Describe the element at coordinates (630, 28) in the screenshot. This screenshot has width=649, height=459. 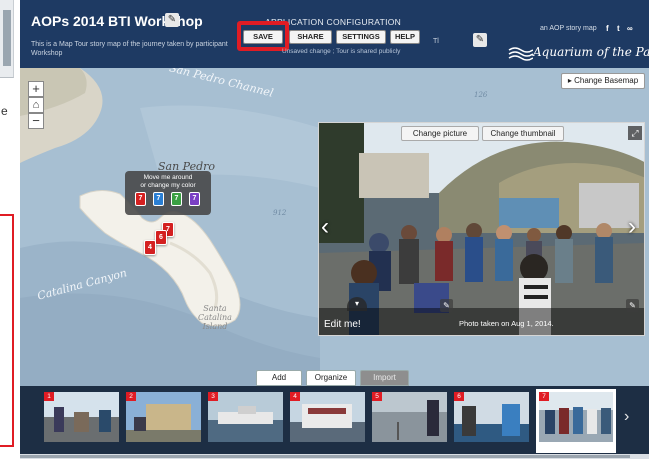
I see `link-icon: ∞` at that location.